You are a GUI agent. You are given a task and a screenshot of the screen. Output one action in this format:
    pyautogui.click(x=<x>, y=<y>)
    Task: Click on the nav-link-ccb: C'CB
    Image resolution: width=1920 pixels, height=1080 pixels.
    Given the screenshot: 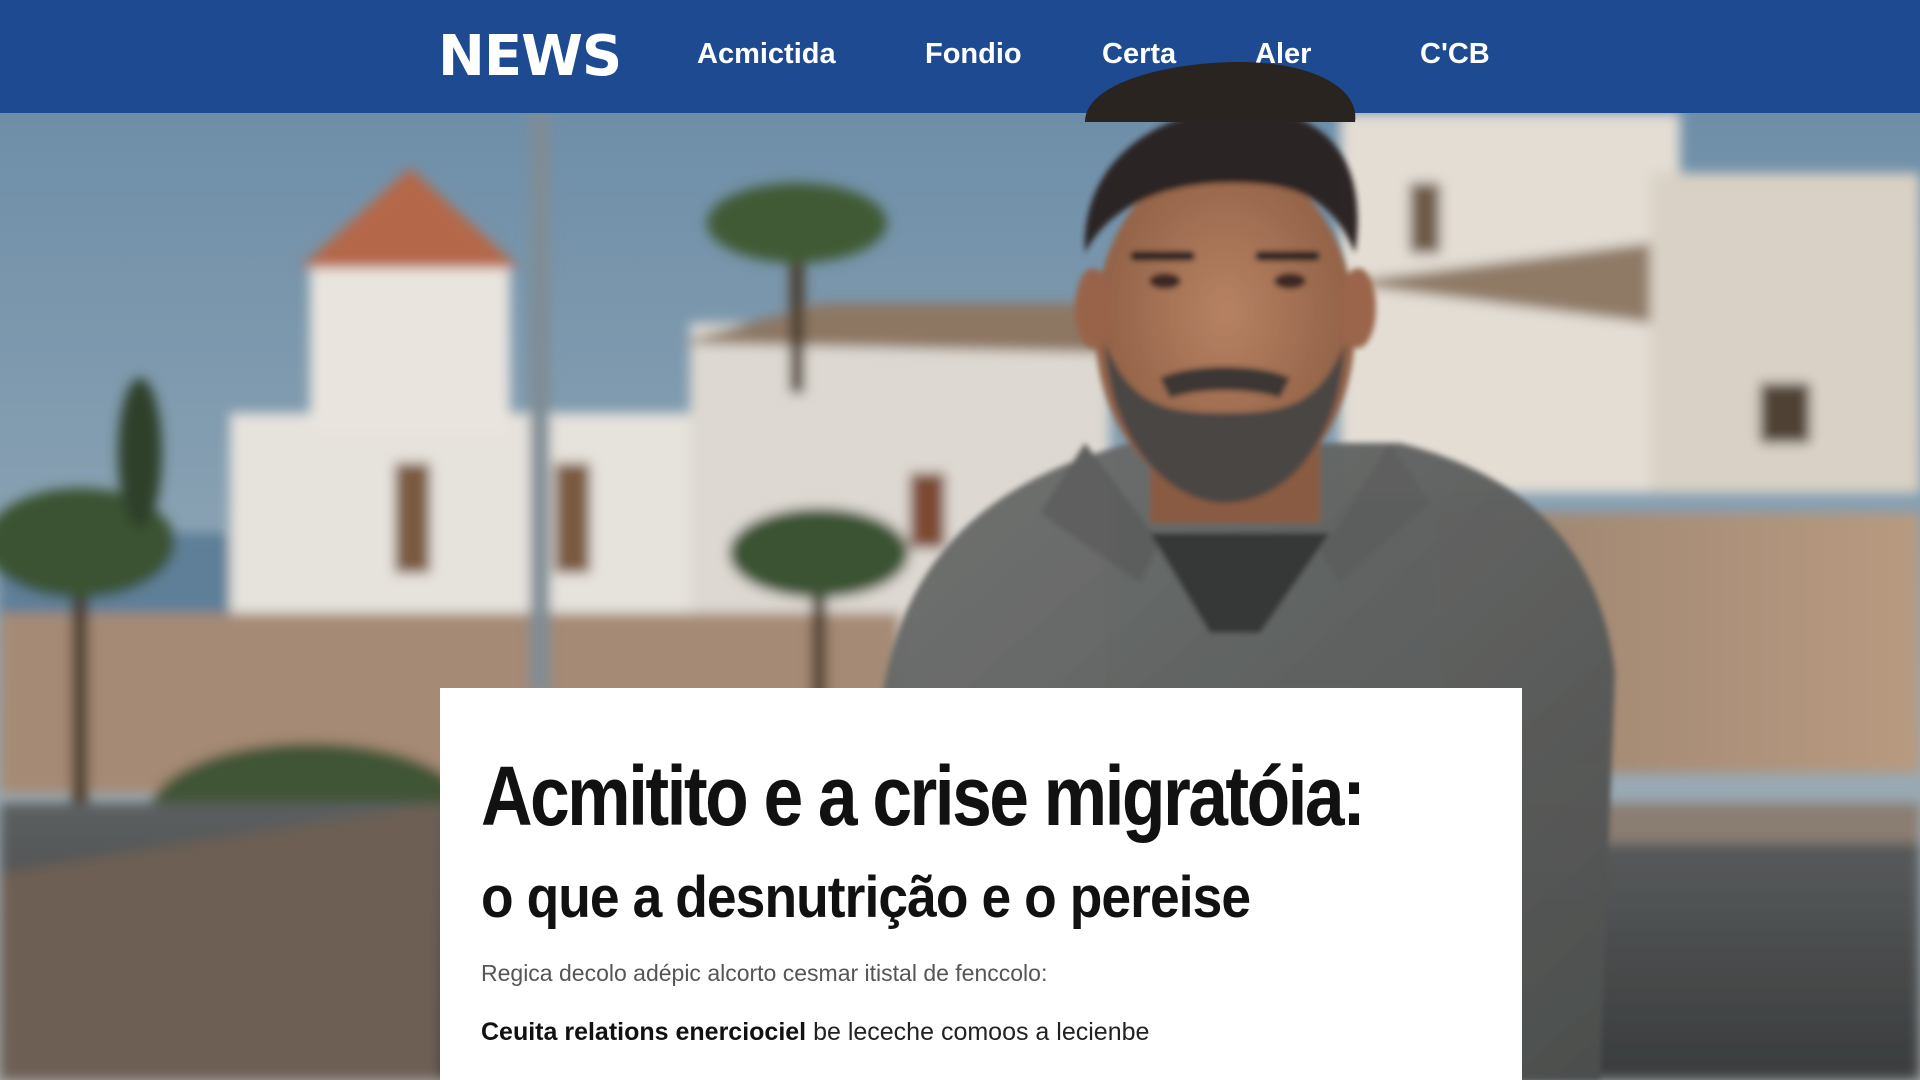 What is the action you would take?
    pyautogui.click(x=1455, y=54)
    